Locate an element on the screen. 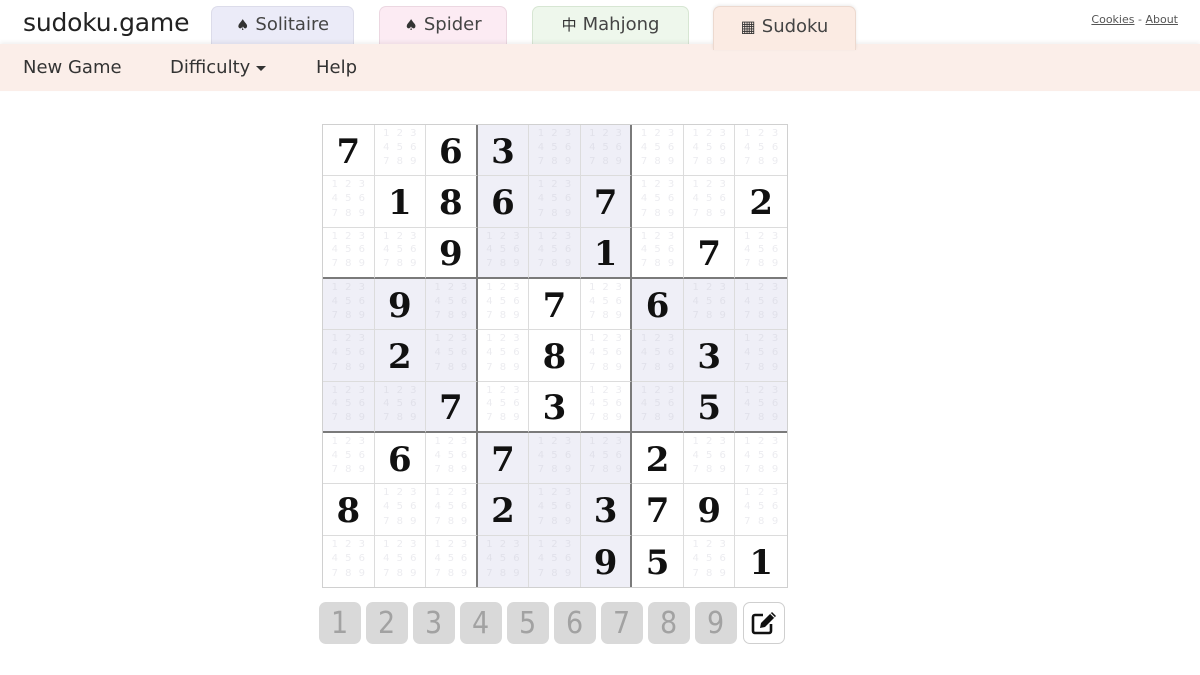 This screenshot has width=1200, height=675. cell-r4c7: 6 is located at coordinates (658, 304).